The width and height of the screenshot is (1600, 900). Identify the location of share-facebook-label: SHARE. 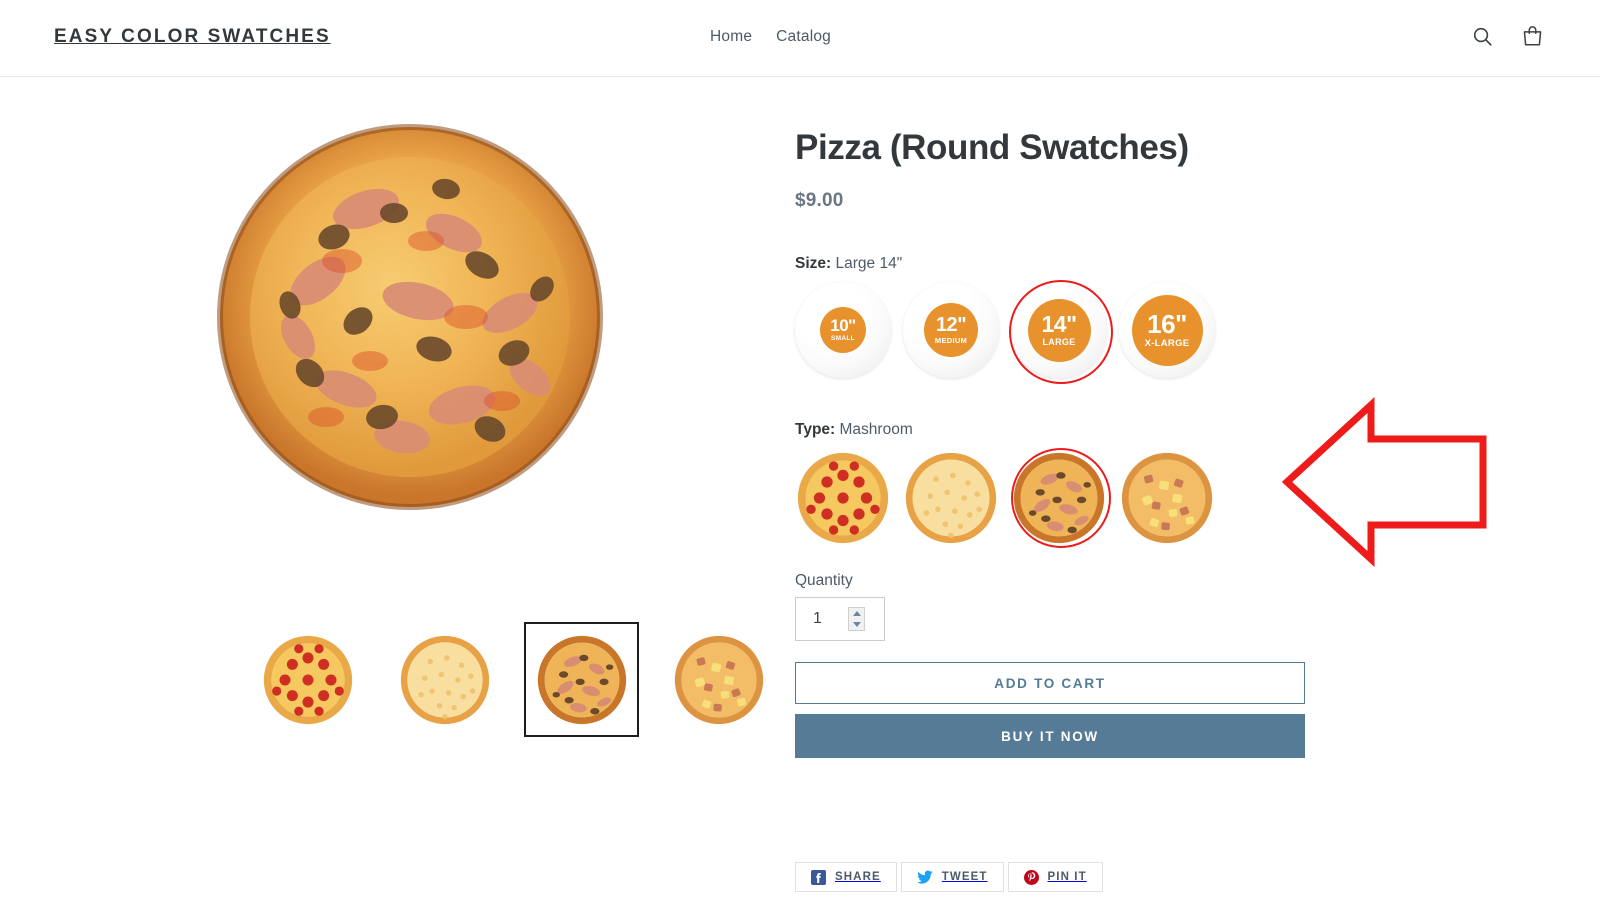
(858, 877).